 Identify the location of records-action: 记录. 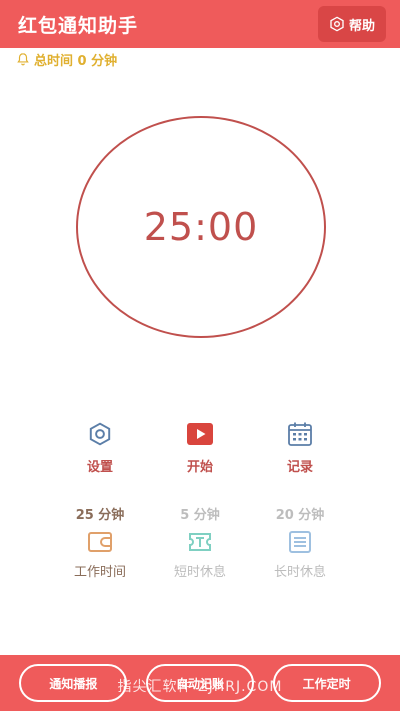
(300, 447).